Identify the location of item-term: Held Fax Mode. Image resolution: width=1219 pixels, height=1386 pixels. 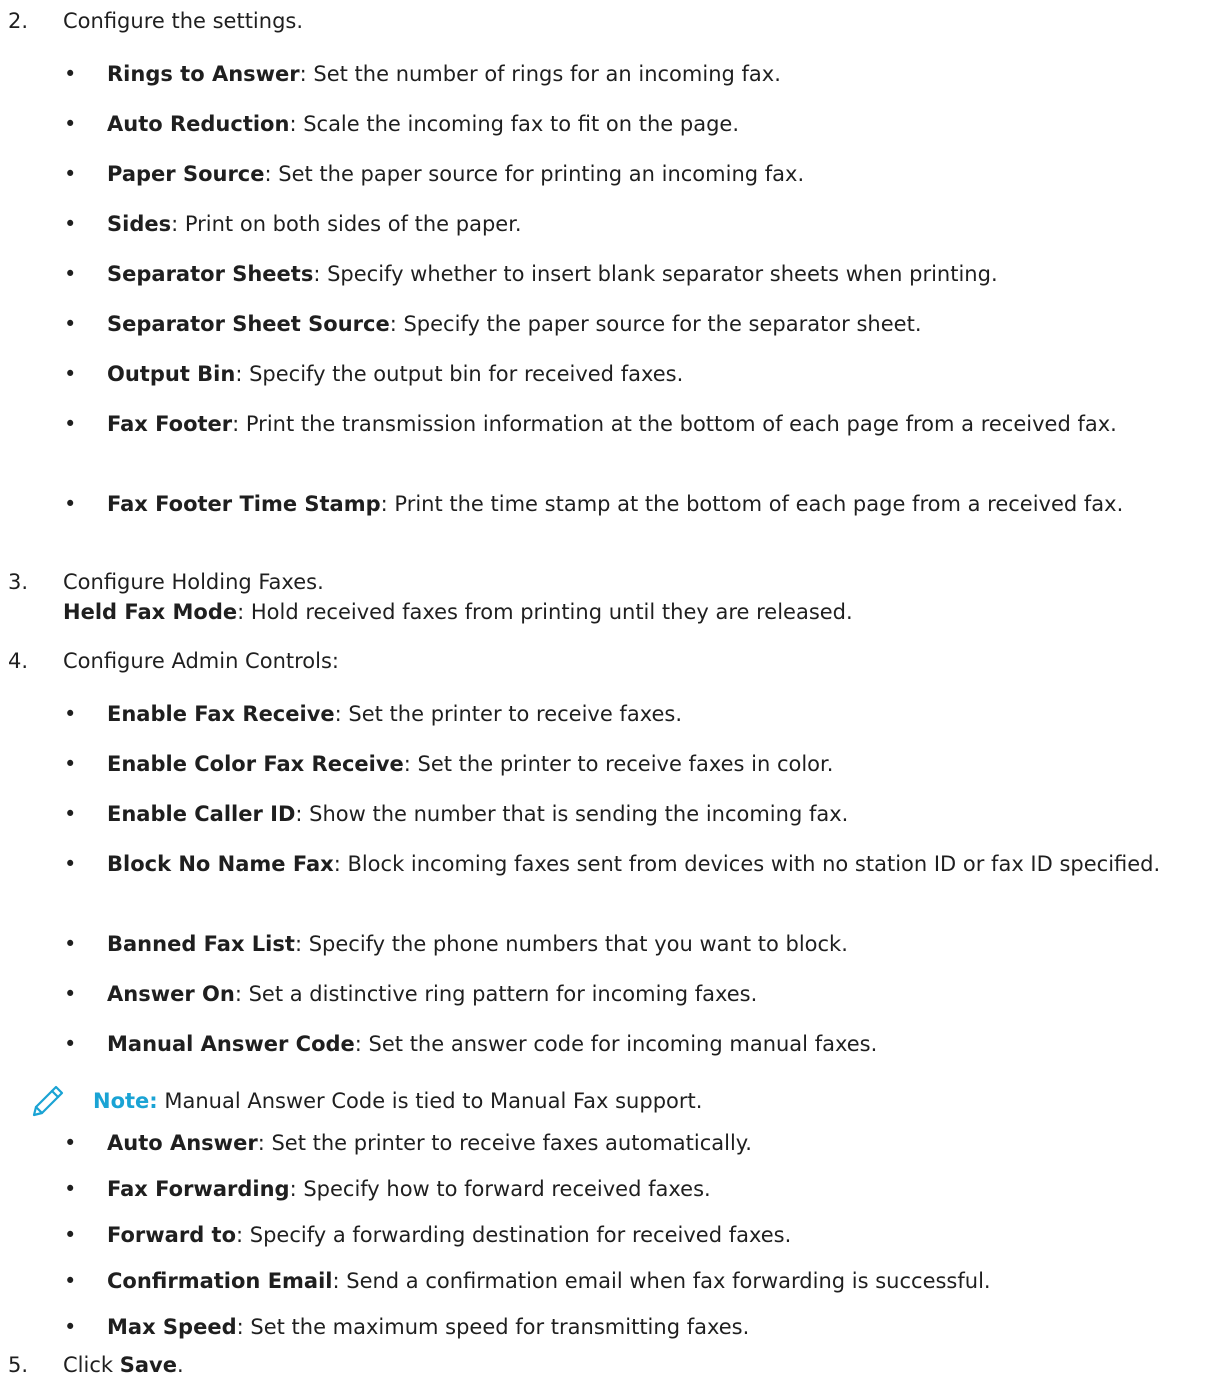
(150, 612).